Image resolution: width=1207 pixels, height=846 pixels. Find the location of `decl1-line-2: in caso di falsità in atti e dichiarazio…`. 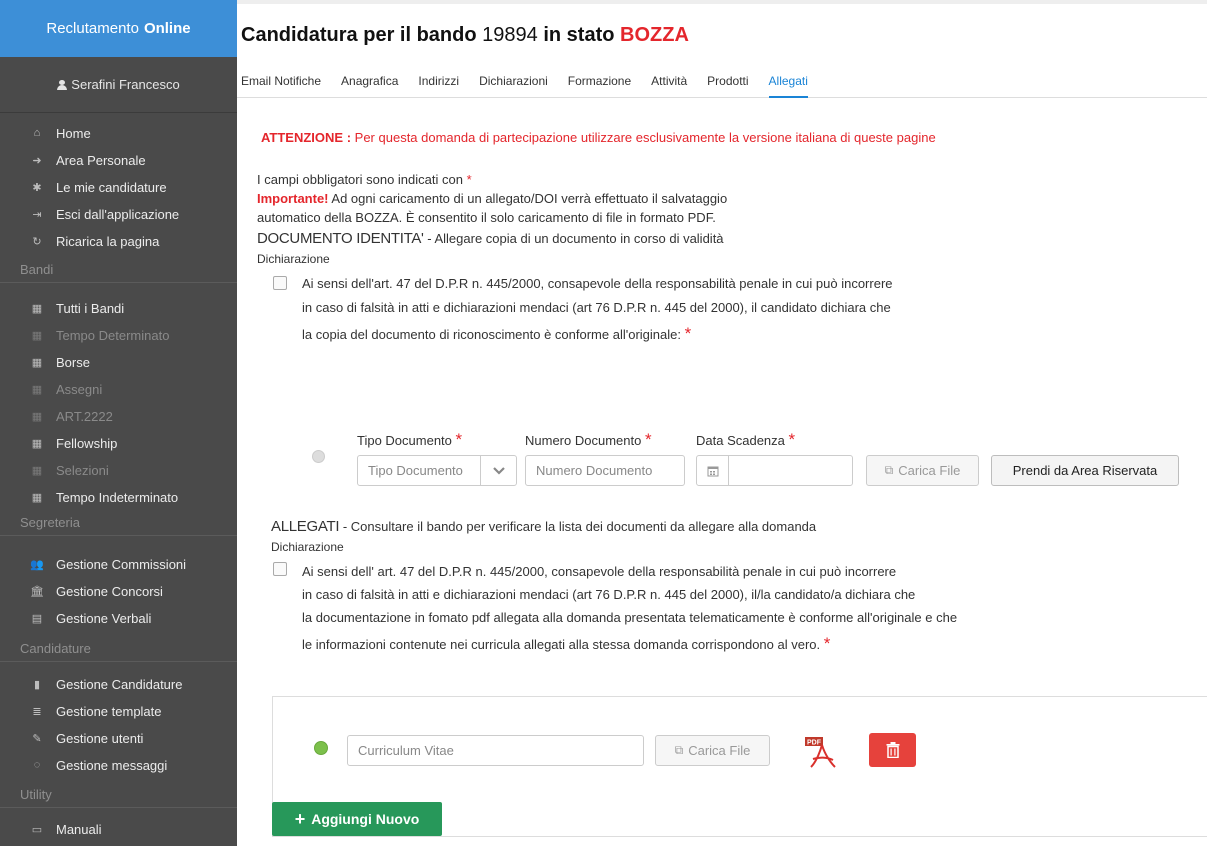

decl1-line-2: in caso di falsità in atti e dichiarazio… is located at coordinates (596, 307).